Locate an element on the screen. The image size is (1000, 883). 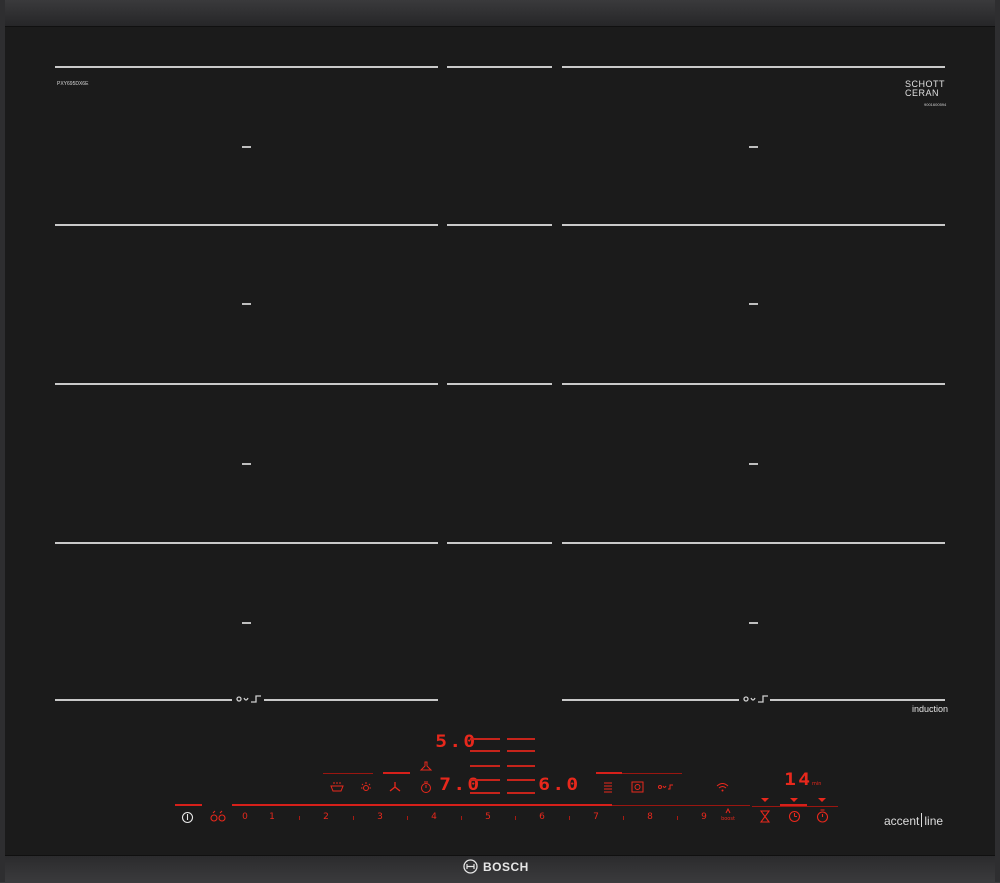
series-part1: accent is located at coordinates (902, 821).